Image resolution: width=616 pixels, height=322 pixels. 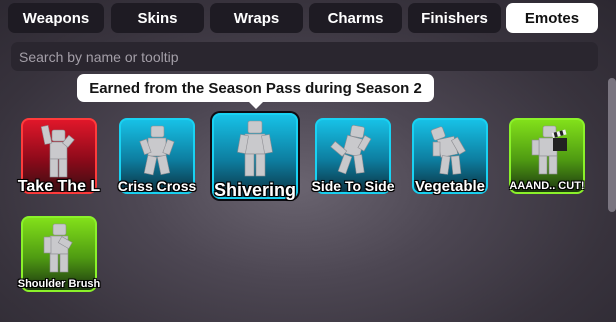 I want to click on tab-label: Emotes, so click(x=552, y=18).